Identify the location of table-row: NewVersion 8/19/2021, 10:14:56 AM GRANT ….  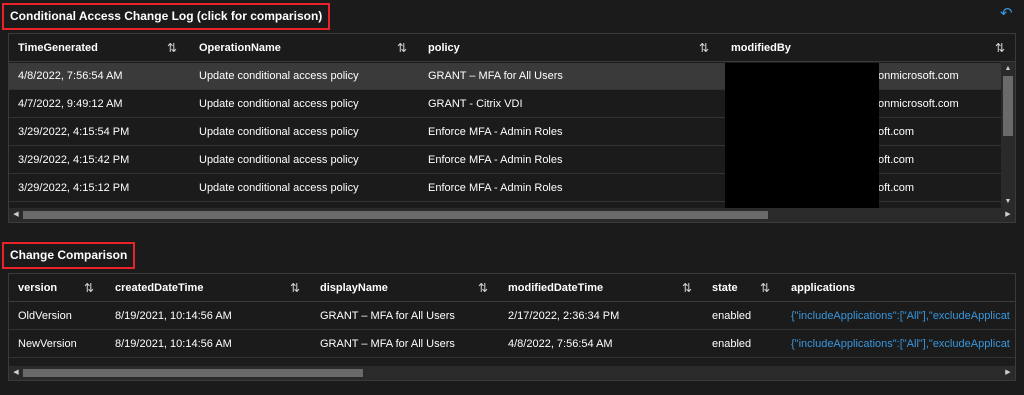
(512, 344).